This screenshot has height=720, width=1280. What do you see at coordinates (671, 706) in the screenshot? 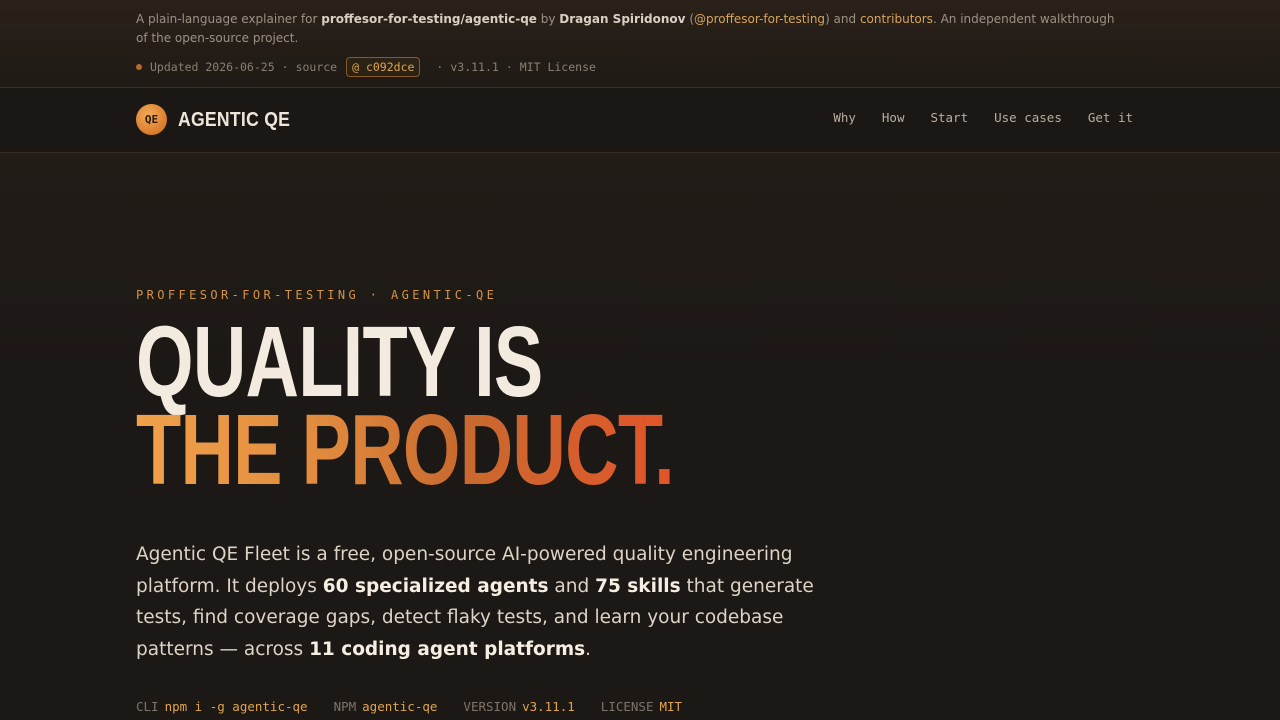
I see `fact-value: MIT` at bounding box center [671, 706].